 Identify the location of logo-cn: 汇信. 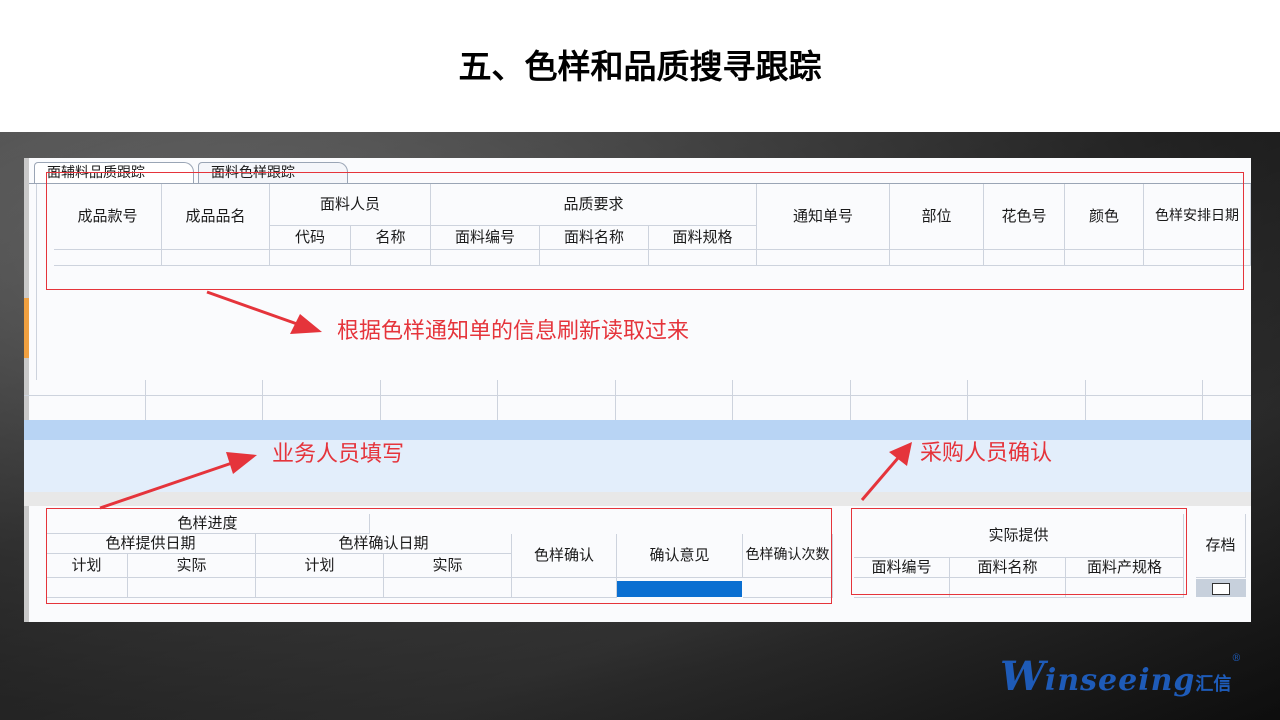
(1213, 684).